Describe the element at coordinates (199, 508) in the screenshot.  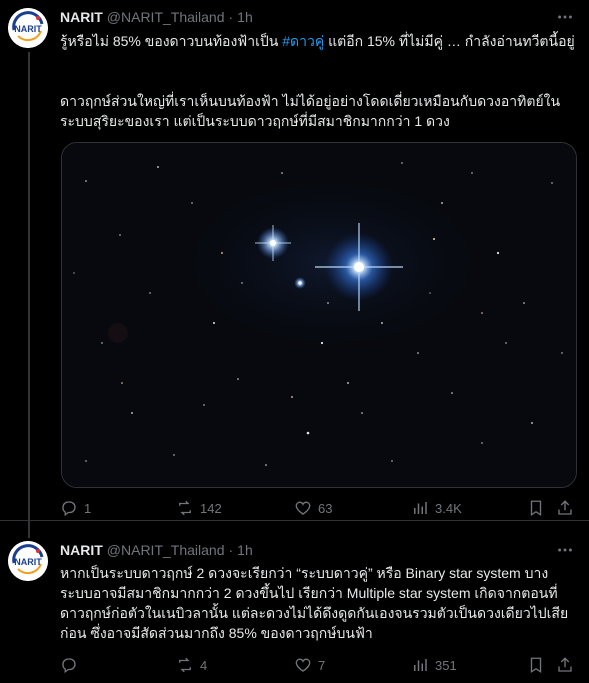
I see `repost-button: 142` at that location.